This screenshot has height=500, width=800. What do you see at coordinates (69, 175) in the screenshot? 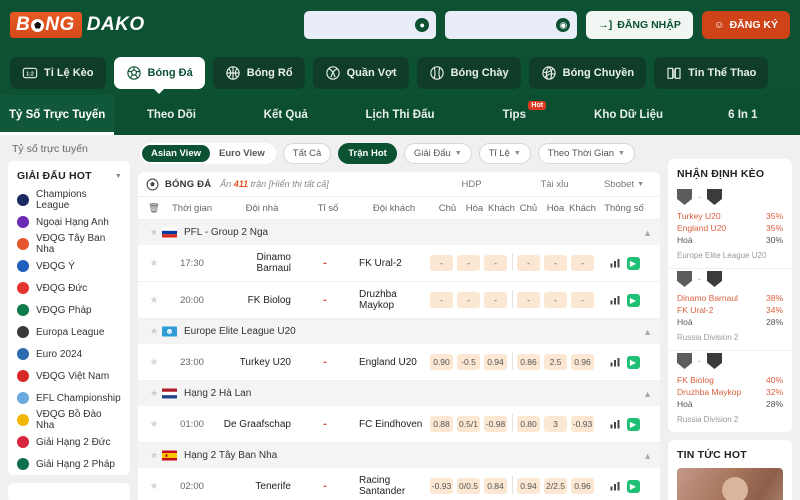
I see `hot-leagues-header: GIẢI ĐẤU HOT ▼` at bounding box center [69, 175].